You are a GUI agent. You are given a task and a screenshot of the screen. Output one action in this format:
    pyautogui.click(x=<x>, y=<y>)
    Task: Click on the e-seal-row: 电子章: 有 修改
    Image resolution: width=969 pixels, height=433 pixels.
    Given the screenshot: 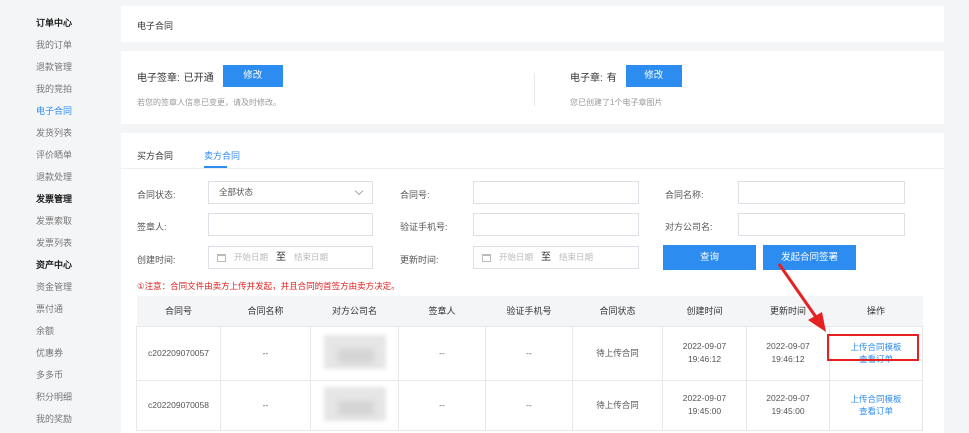 What is the action you would take?
    pyautogui.click(x=626, y=76)
    